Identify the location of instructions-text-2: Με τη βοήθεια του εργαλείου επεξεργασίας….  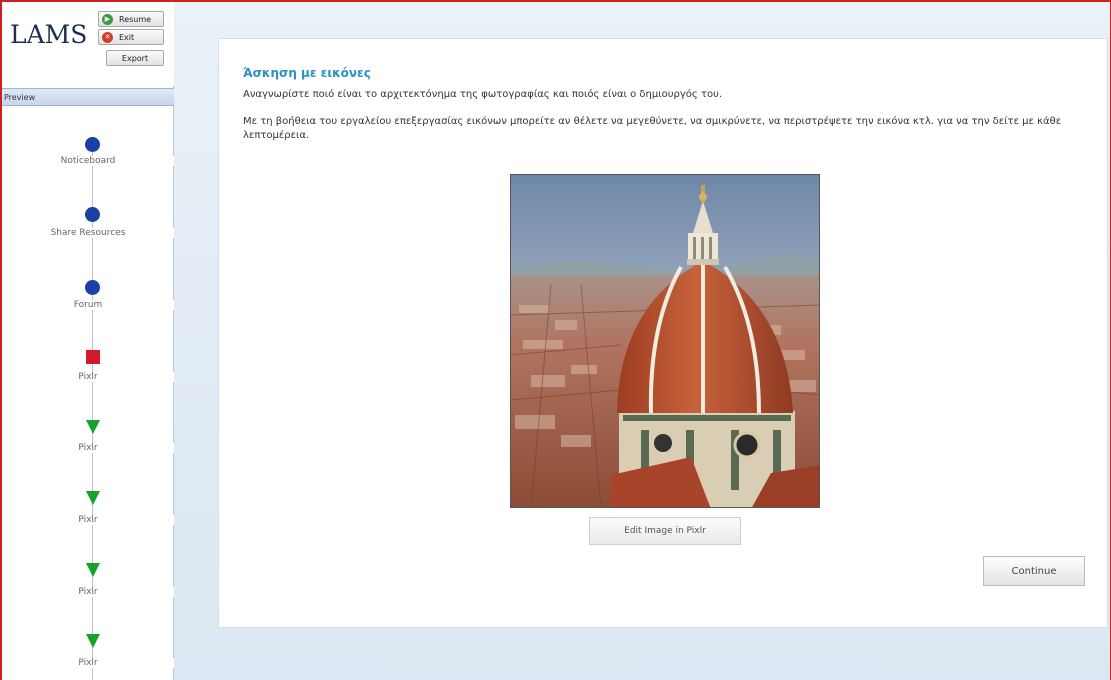
(652, 128).